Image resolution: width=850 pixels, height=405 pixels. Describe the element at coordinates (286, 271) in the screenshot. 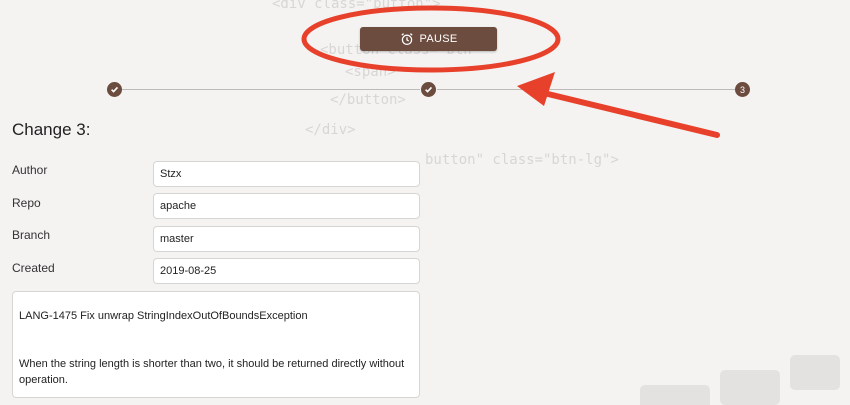

I see `created-field: 2019-08-25` at that location.